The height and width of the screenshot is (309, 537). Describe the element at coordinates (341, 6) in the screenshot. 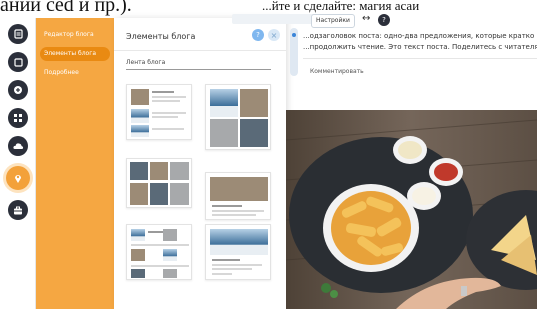

I see `blog-post-title: ...йте и сделайте: магия асаи` at that location.